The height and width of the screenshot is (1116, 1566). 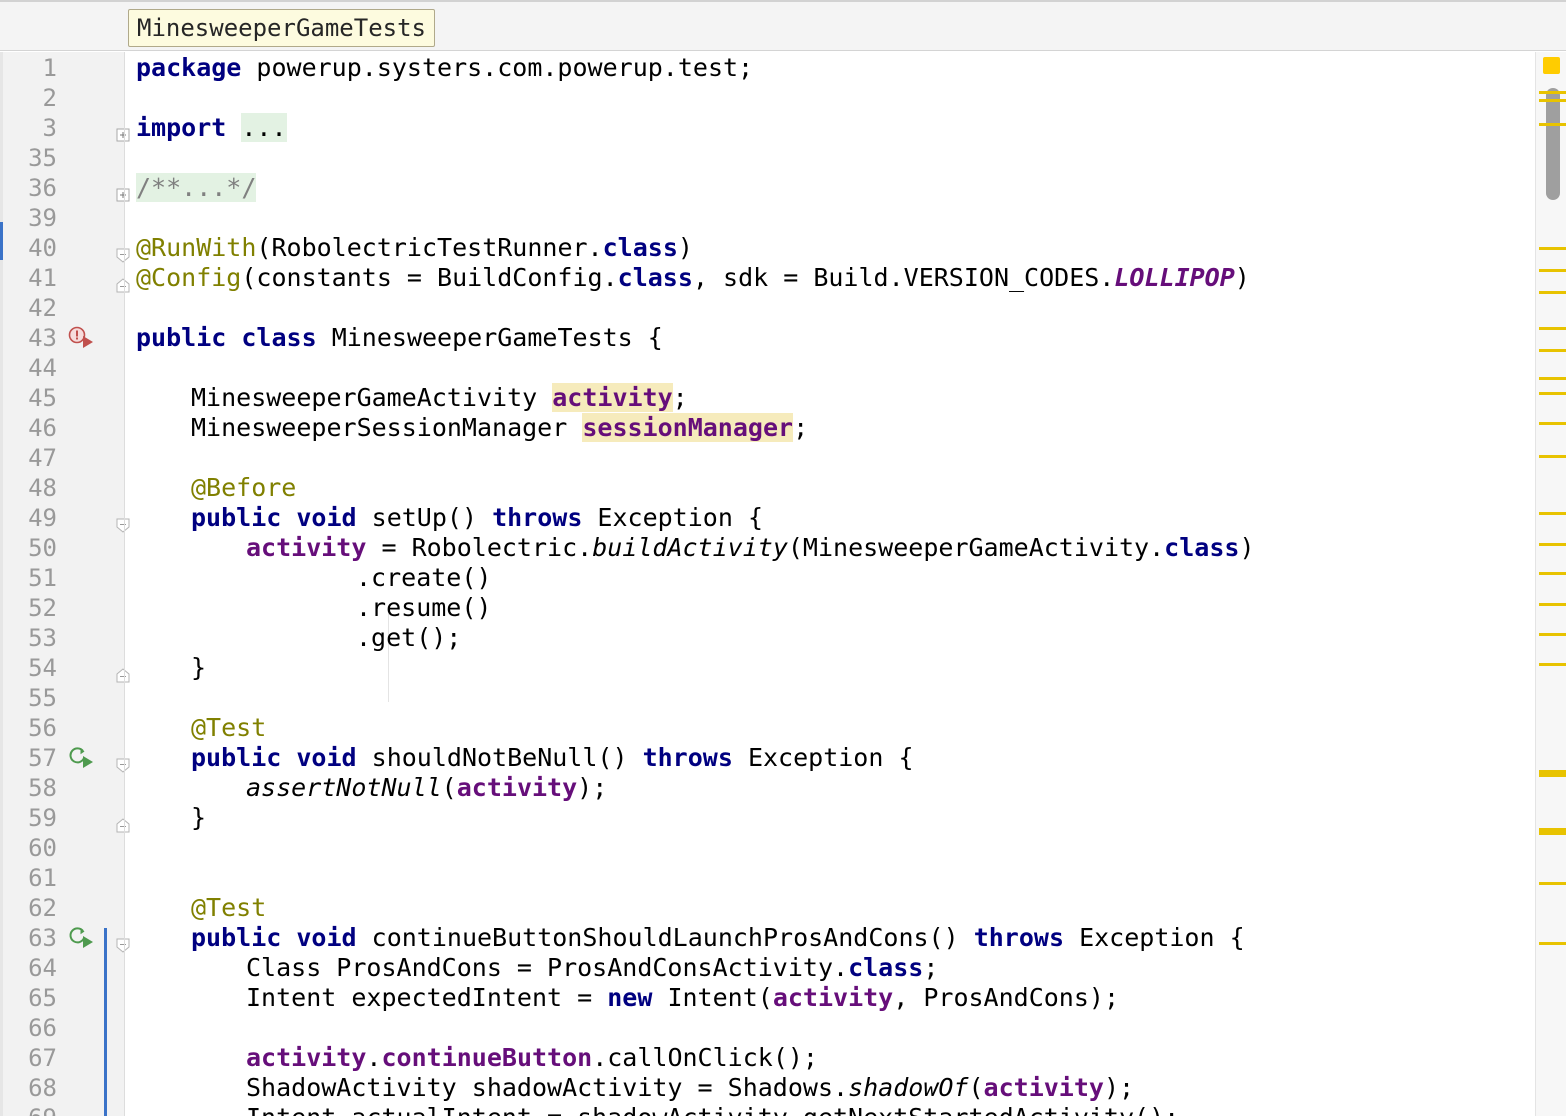 I want to click on gutter-line: 3, so click(x=65, y=128).